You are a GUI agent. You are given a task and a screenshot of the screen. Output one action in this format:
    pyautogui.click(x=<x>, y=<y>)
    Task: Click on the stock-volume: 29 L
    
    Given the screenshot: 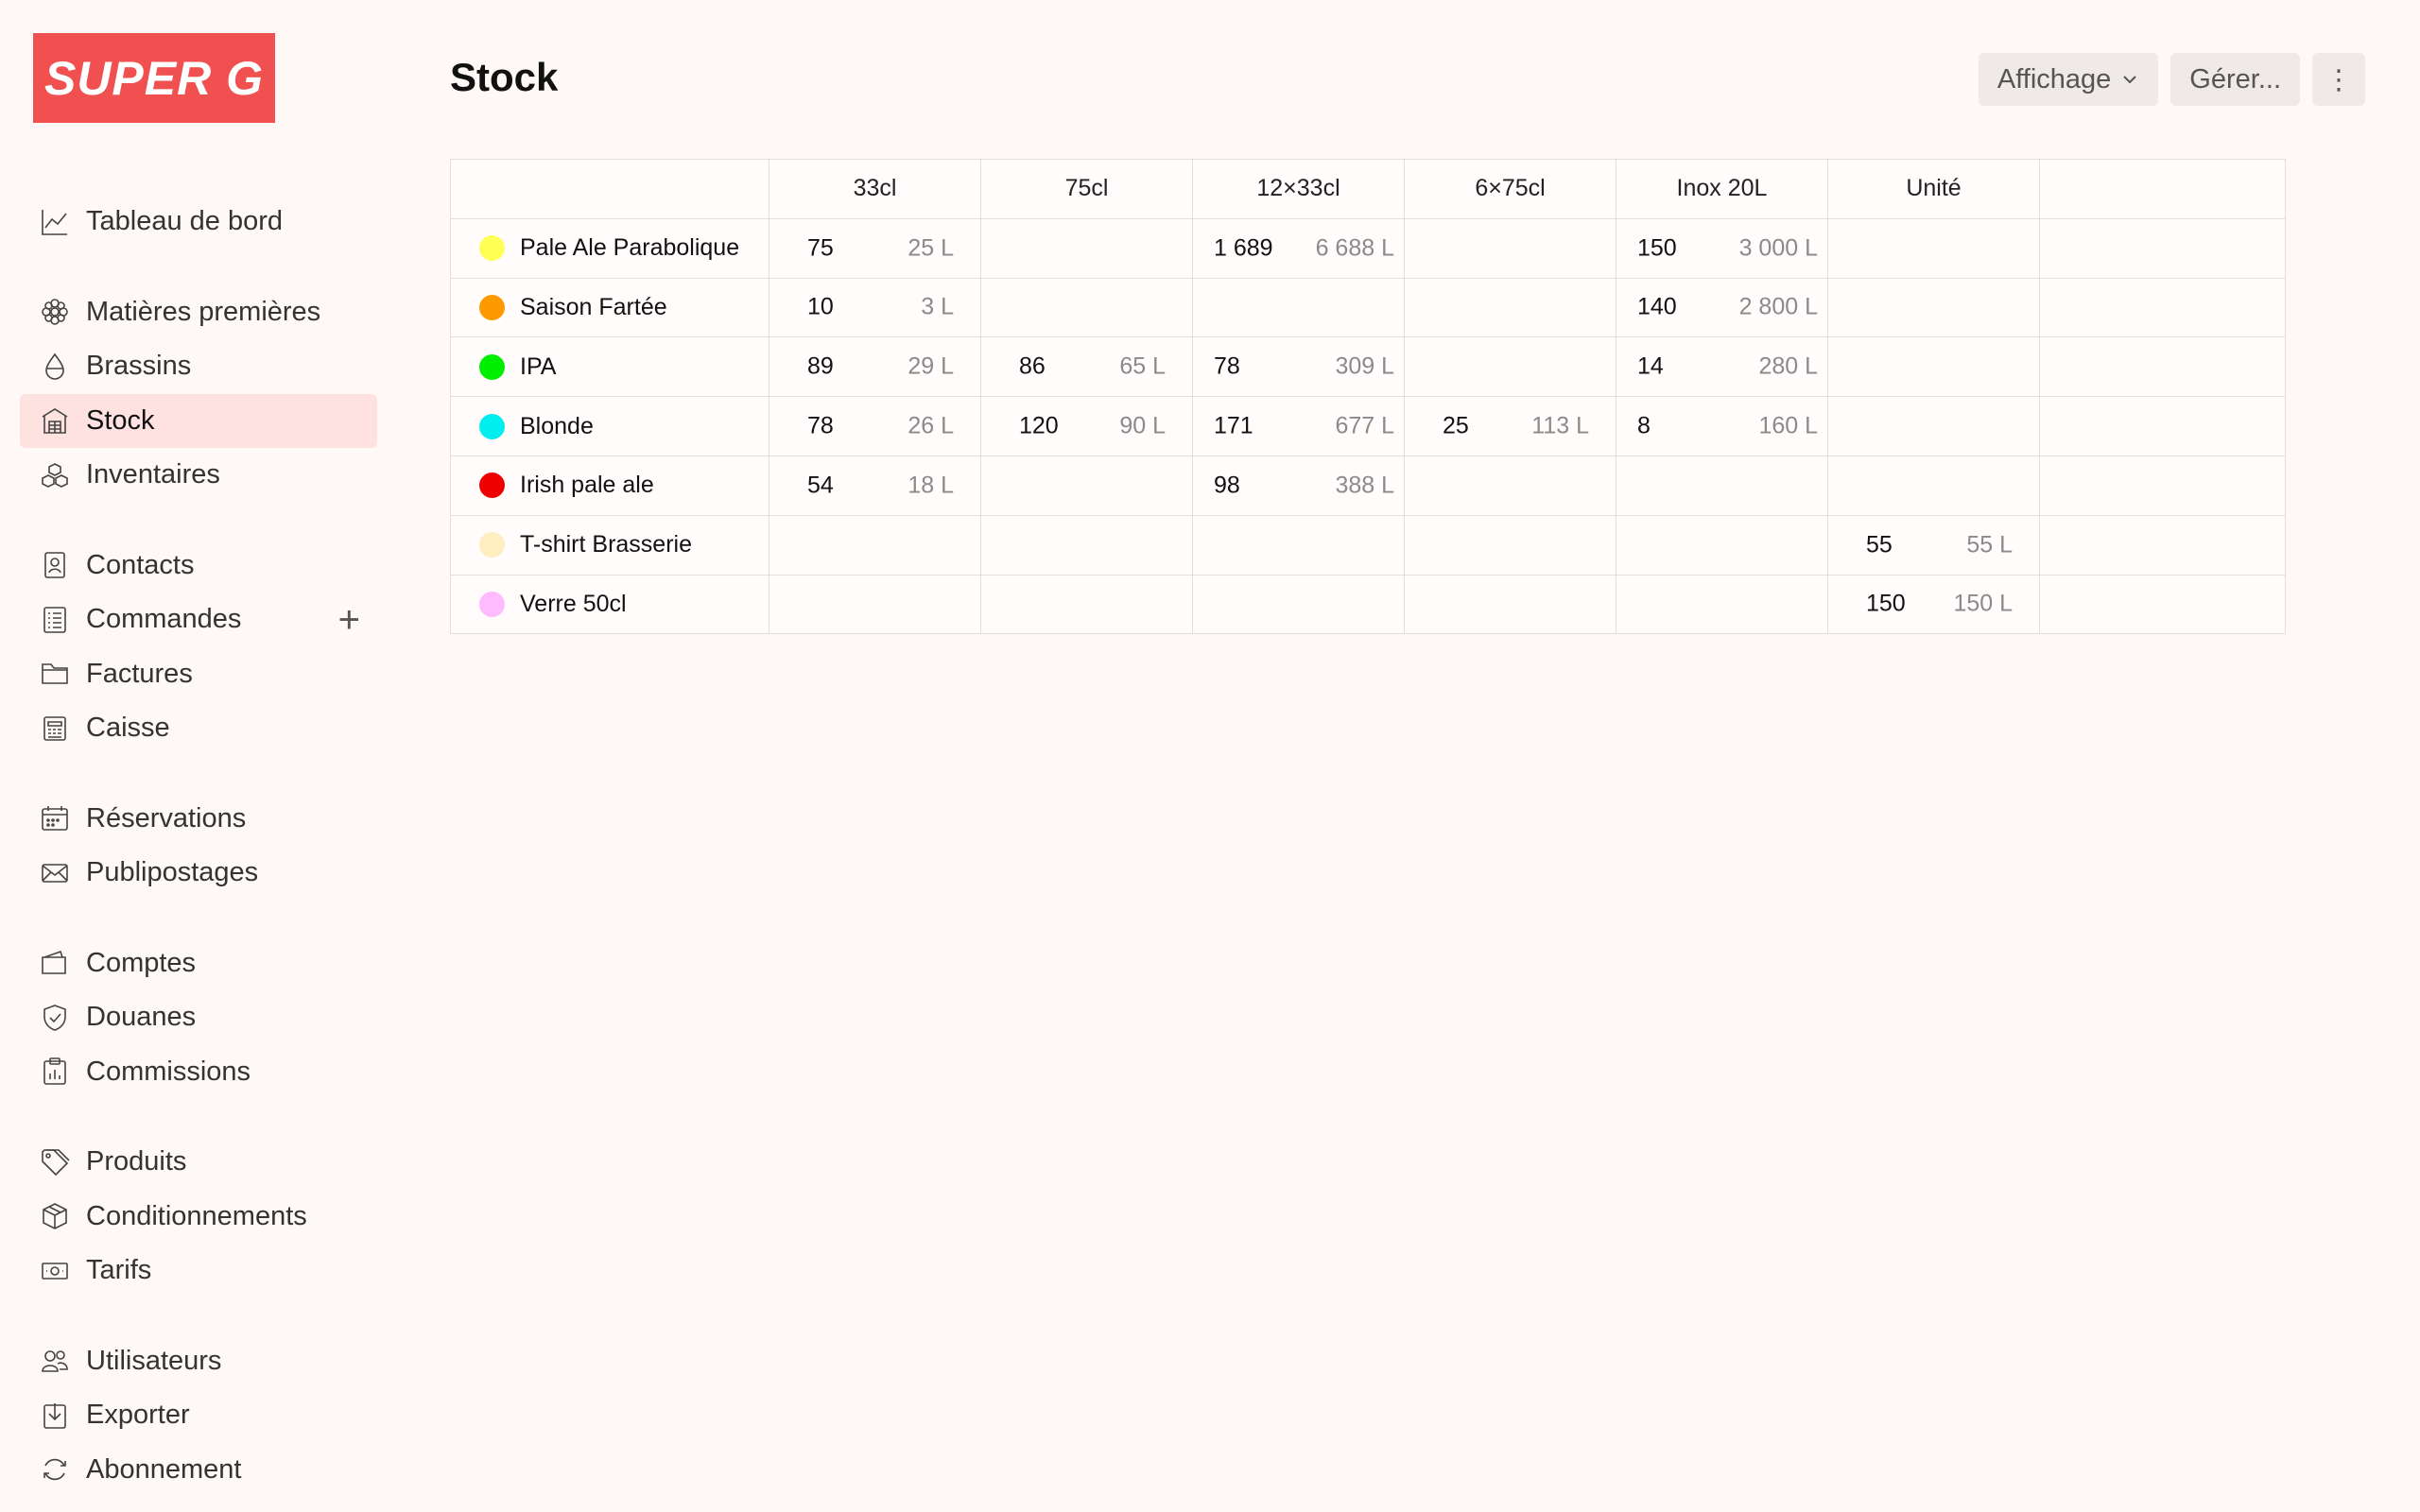 What is the action you would take?
    pyautogui.click(x=931, y=366)
    